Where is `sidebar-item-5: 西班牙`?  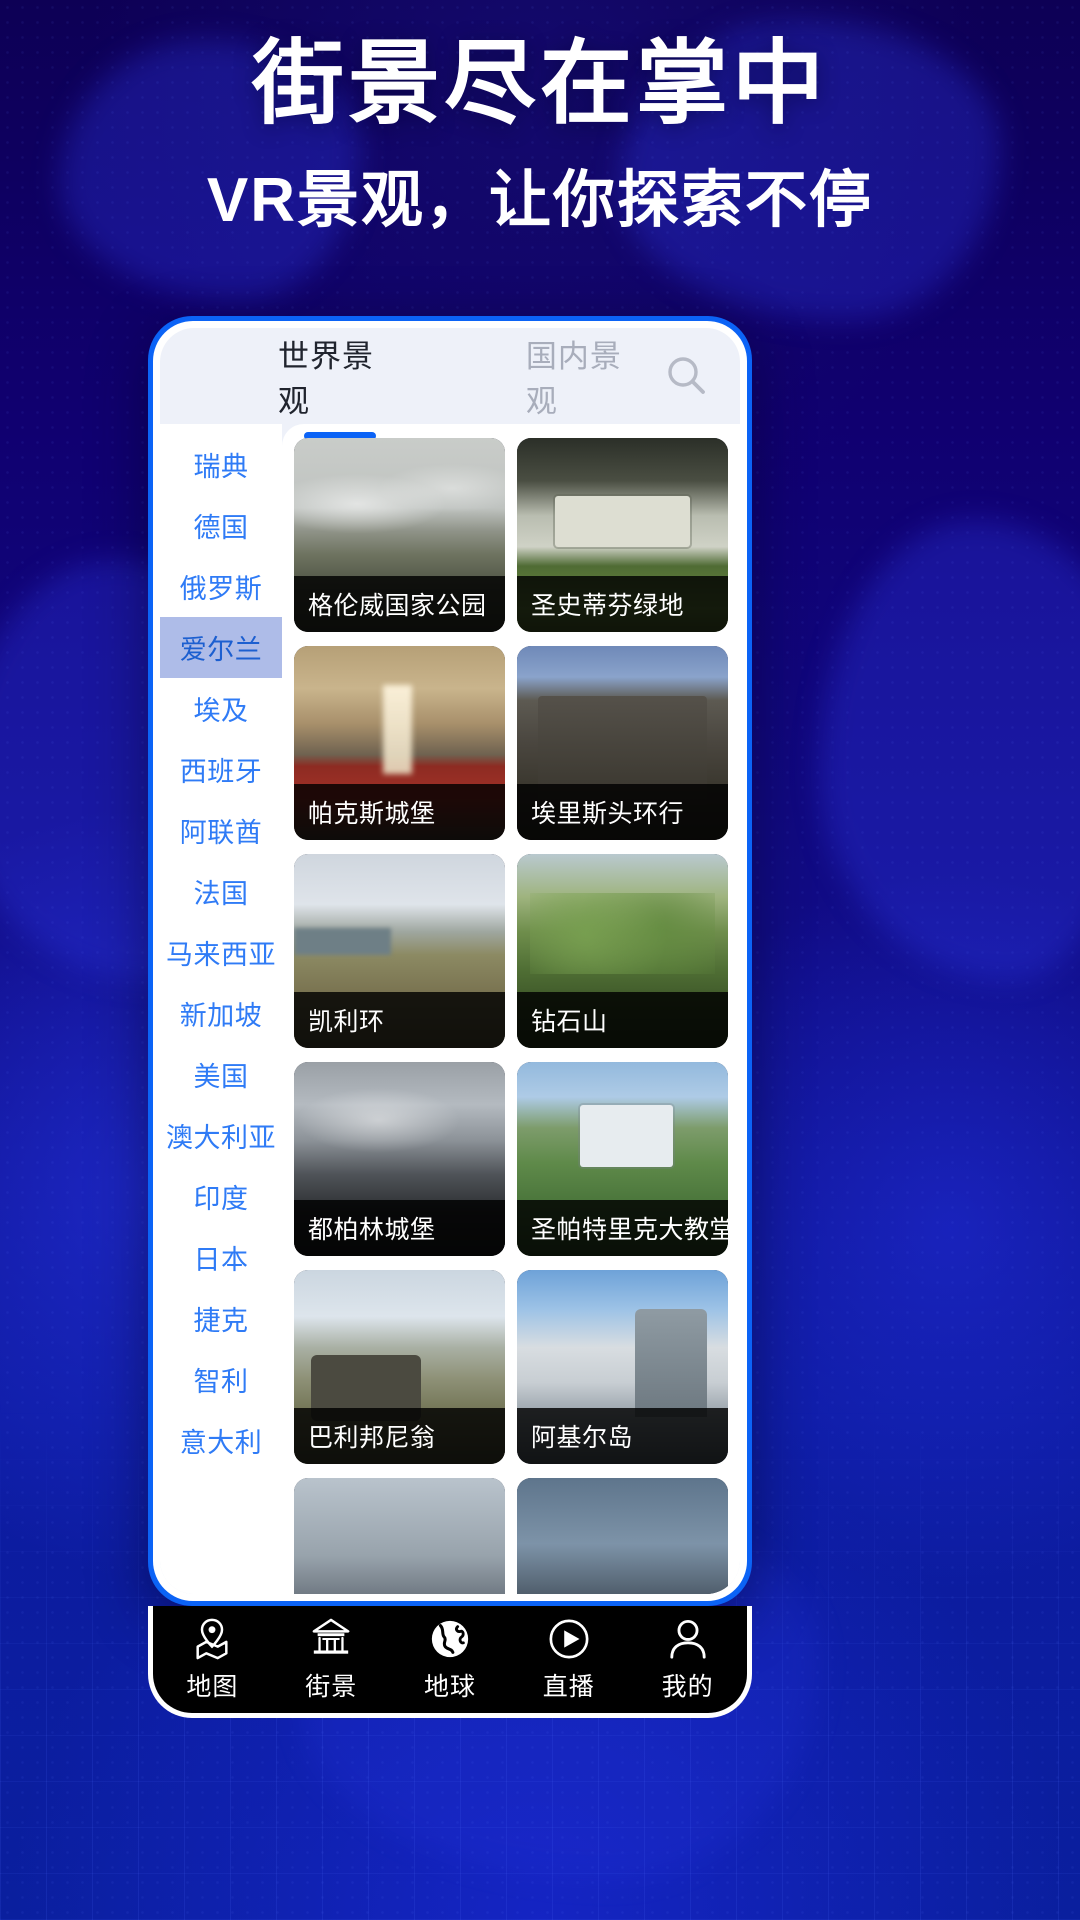
sidebar-item-5: 西班牙 is located at coordinates (221, 769).